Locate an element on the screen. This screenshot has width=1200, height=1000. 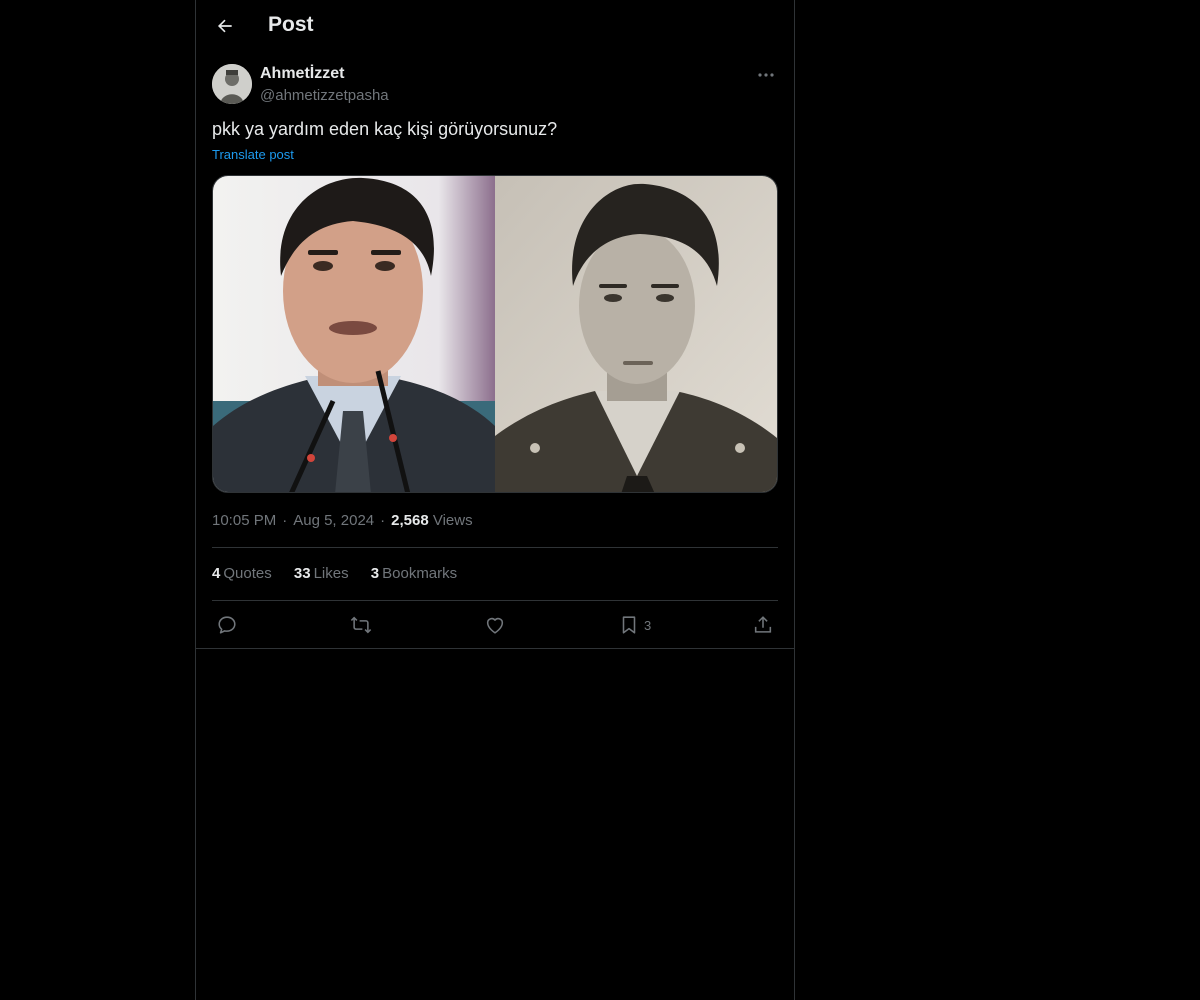
likes-stat: 33 Likes is located at coordinates (321, 573).